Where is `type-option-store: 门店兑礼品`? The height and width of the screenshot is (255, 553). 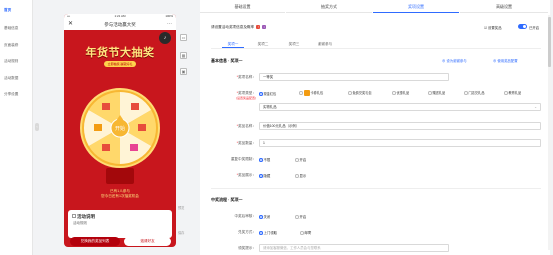
type-option-store: 门店兑礼品 is located at coordinates (474, 92).